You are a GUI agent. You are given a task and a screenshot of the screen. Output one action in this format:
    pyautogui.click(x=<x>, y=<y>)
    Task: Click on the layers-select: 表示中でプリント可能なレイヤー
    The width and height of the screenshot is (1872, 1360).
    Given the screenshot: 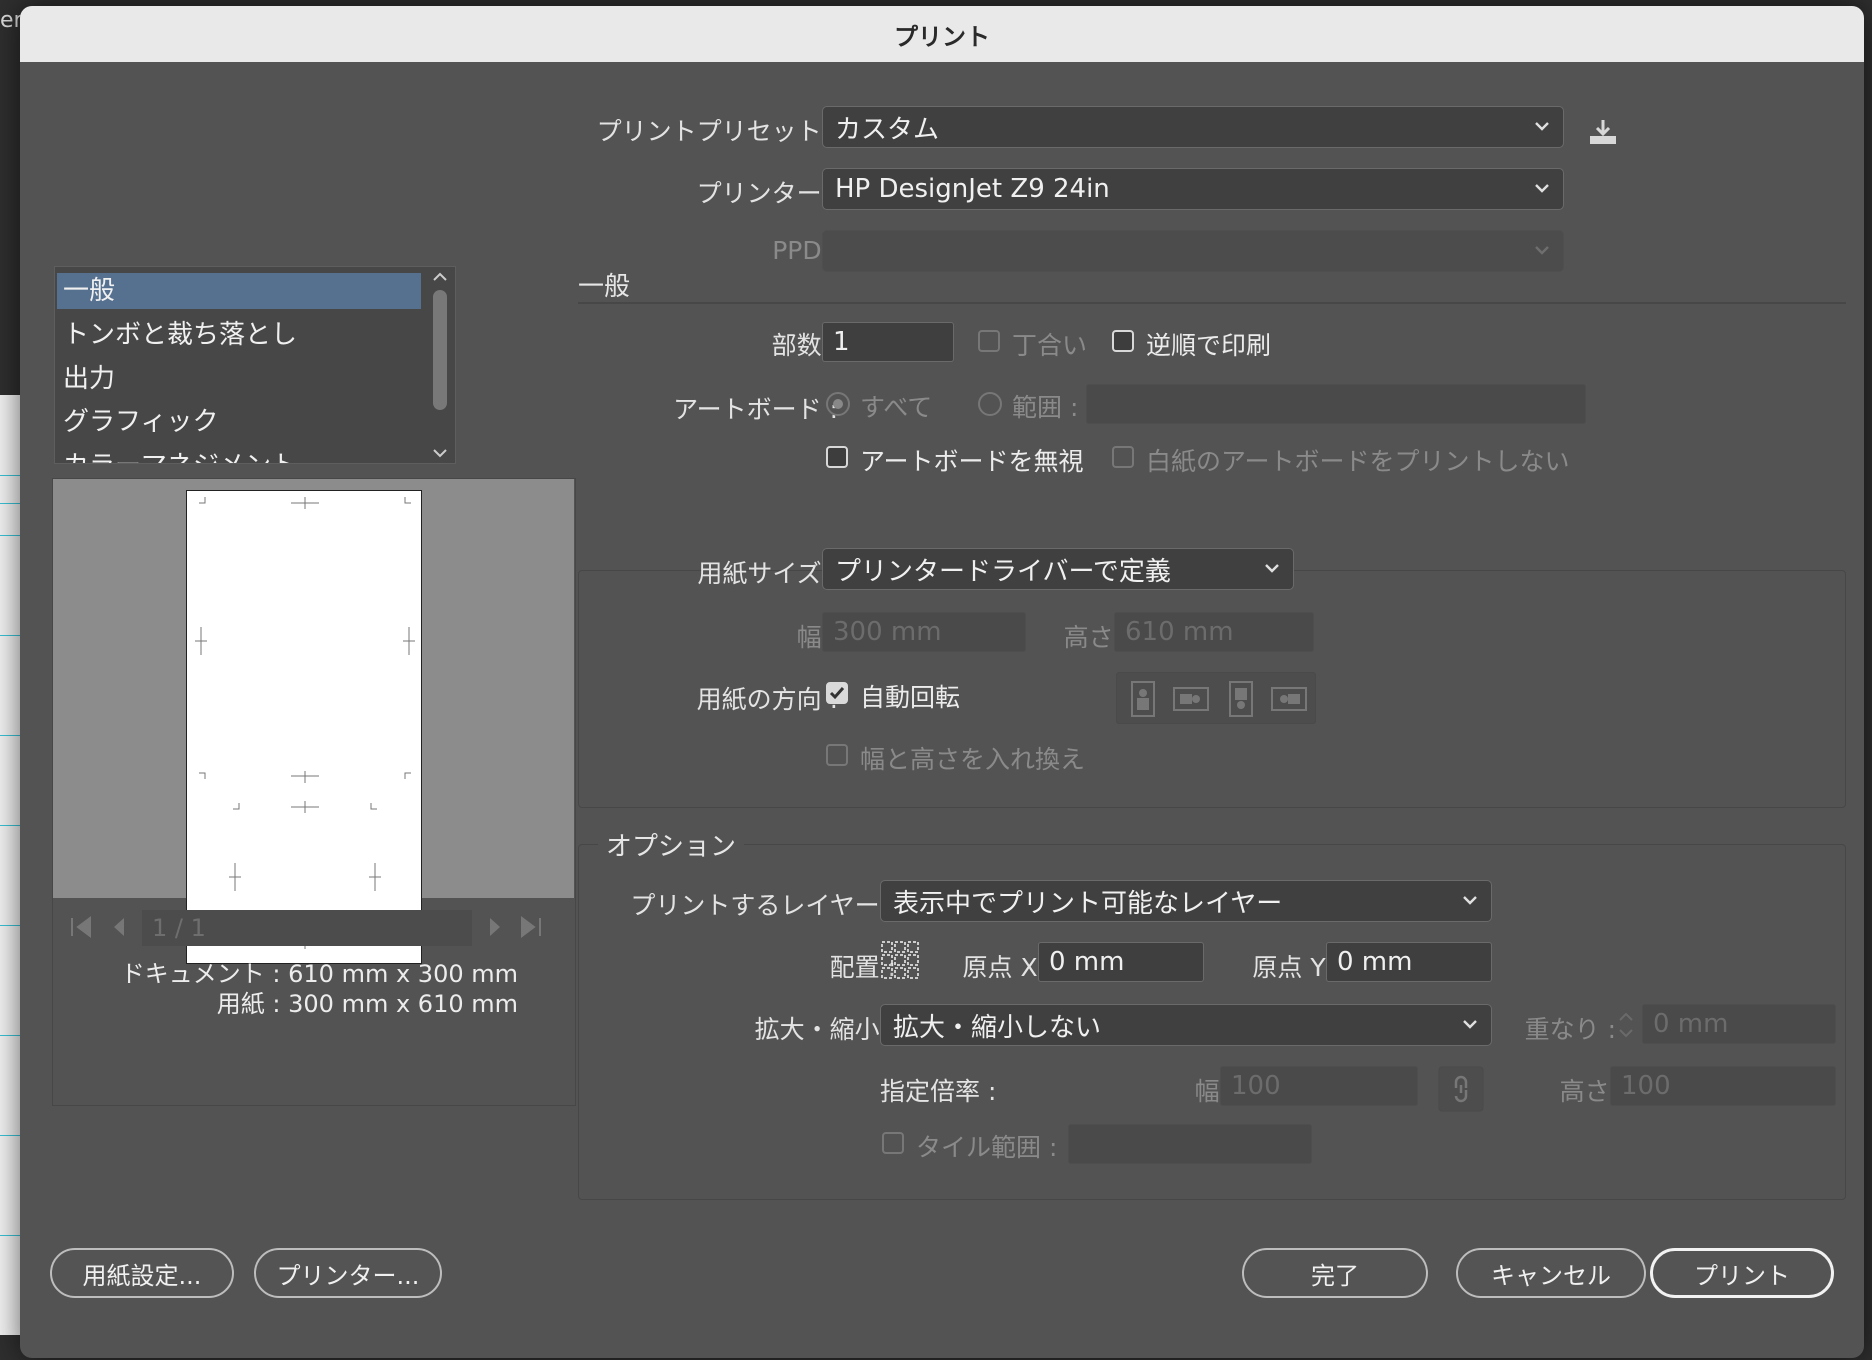 What is the action you would take?
    pyautogui.click(x=1186, y=901)
    